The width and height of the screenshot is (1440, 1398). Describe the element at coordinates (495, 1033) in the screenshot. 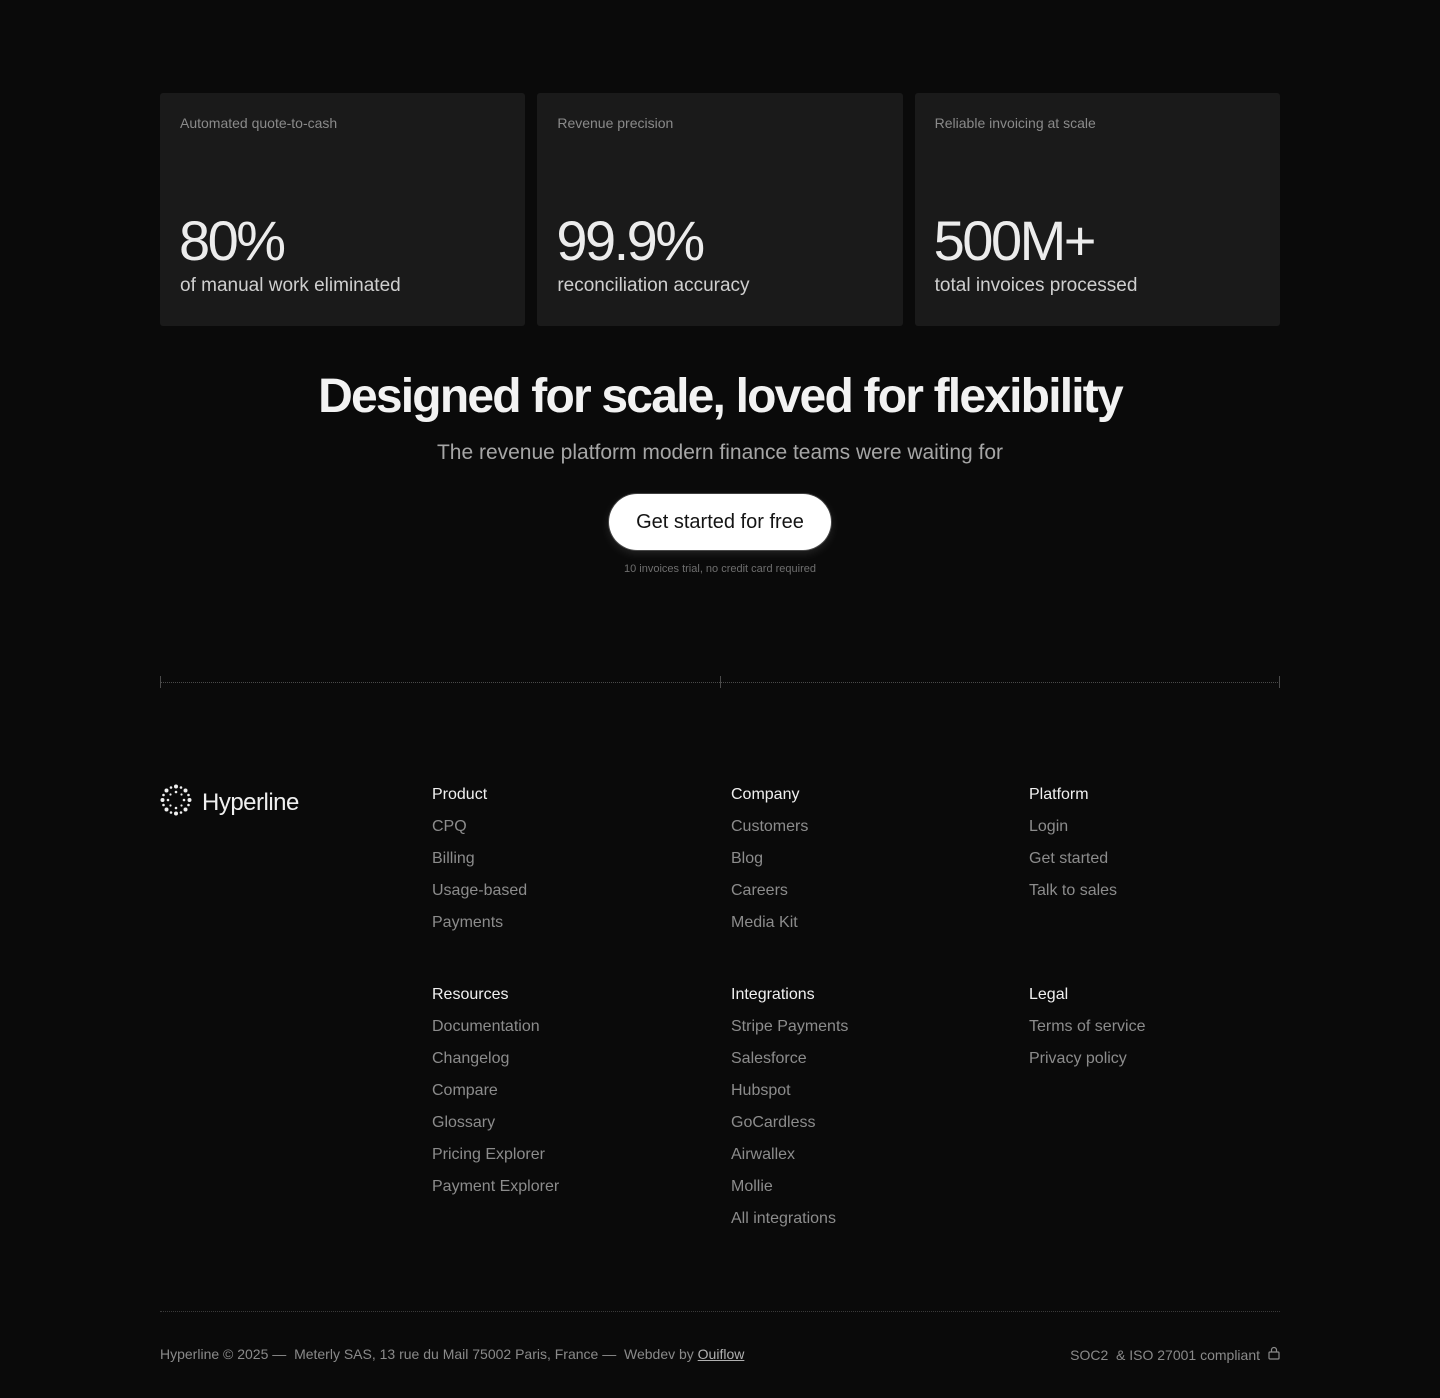

I see `footer-link-documentation: Documentation` at that location.